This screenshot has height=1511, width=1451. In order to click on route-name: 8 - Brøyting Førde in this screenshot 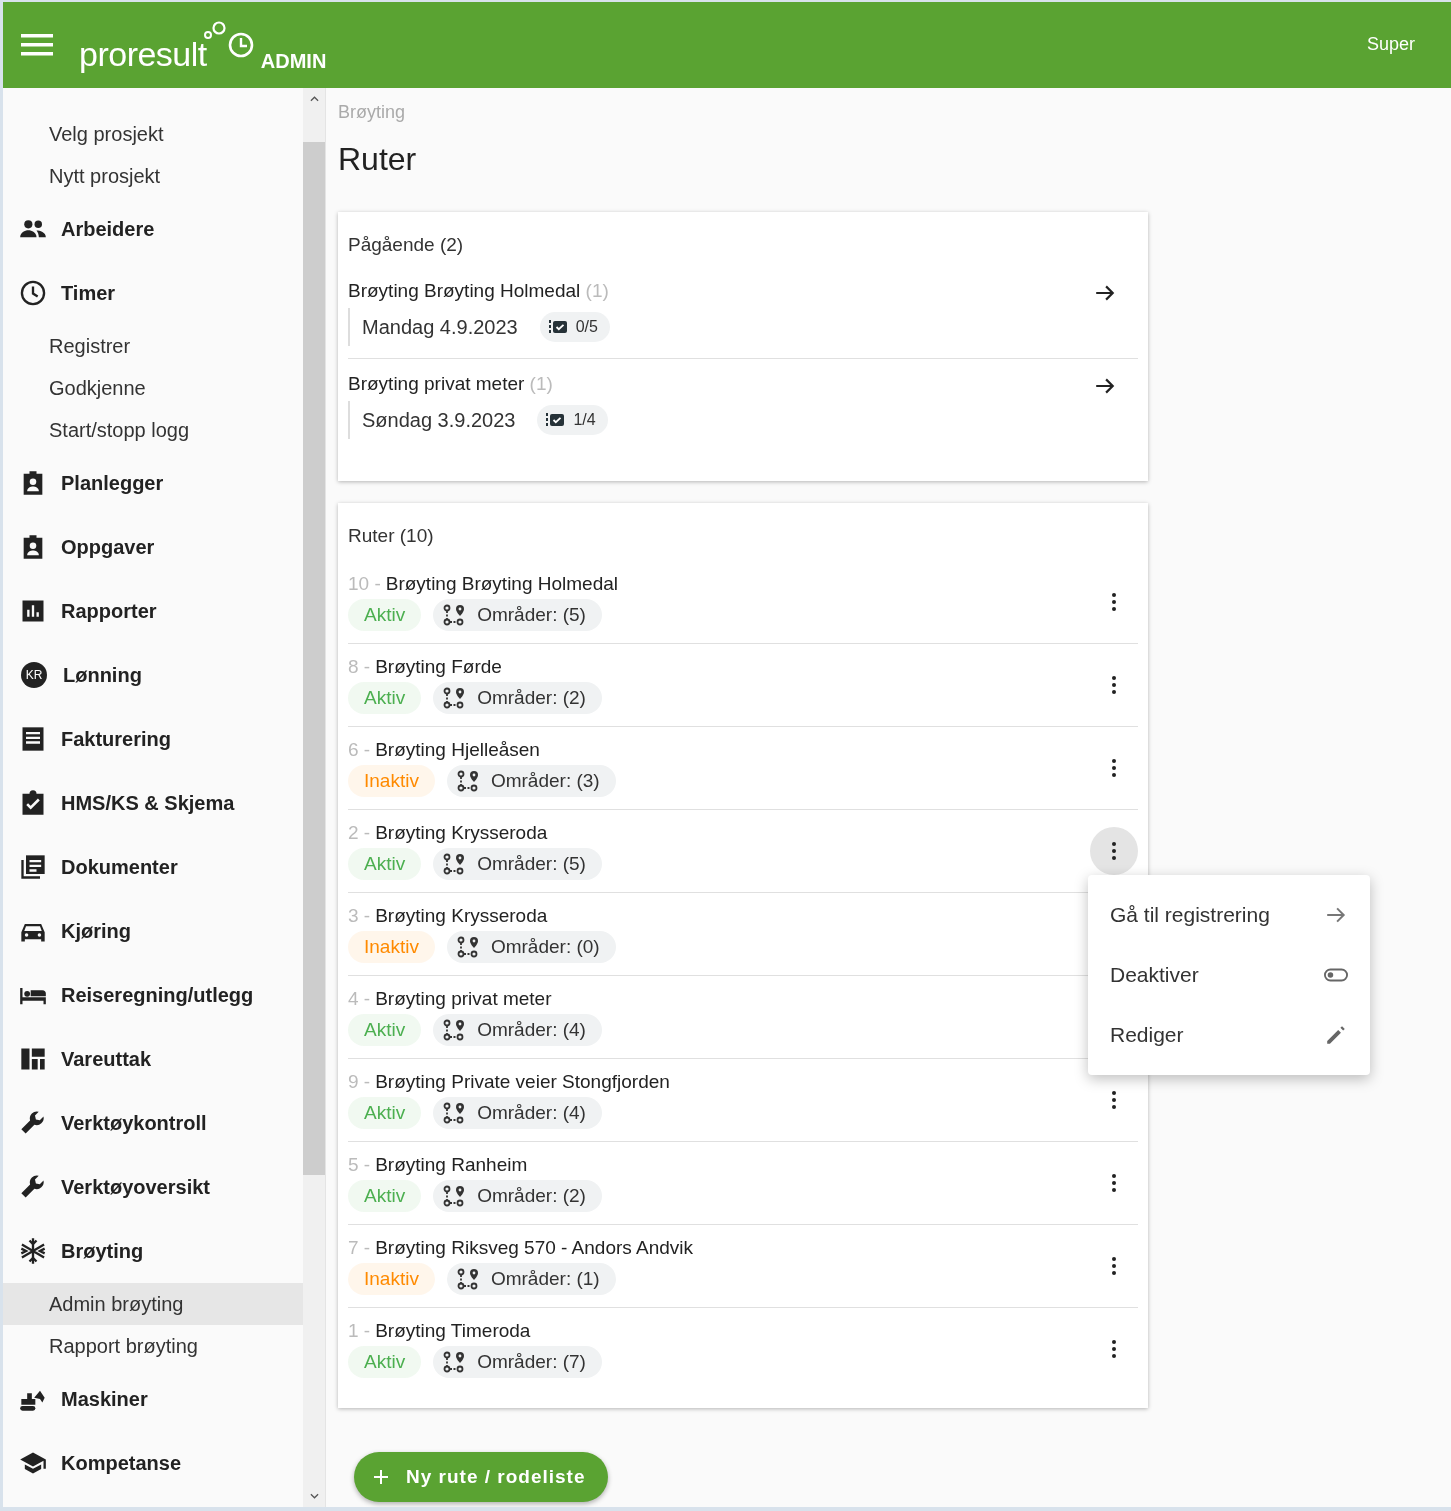, I will do `click(425, 667)`.